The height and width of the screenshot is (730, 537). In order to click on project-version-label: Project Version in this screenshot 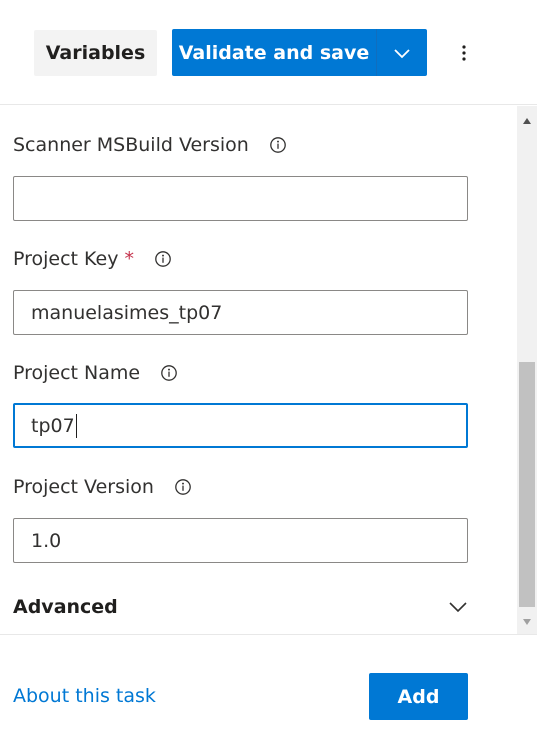, I will do `click(102, 487)`.